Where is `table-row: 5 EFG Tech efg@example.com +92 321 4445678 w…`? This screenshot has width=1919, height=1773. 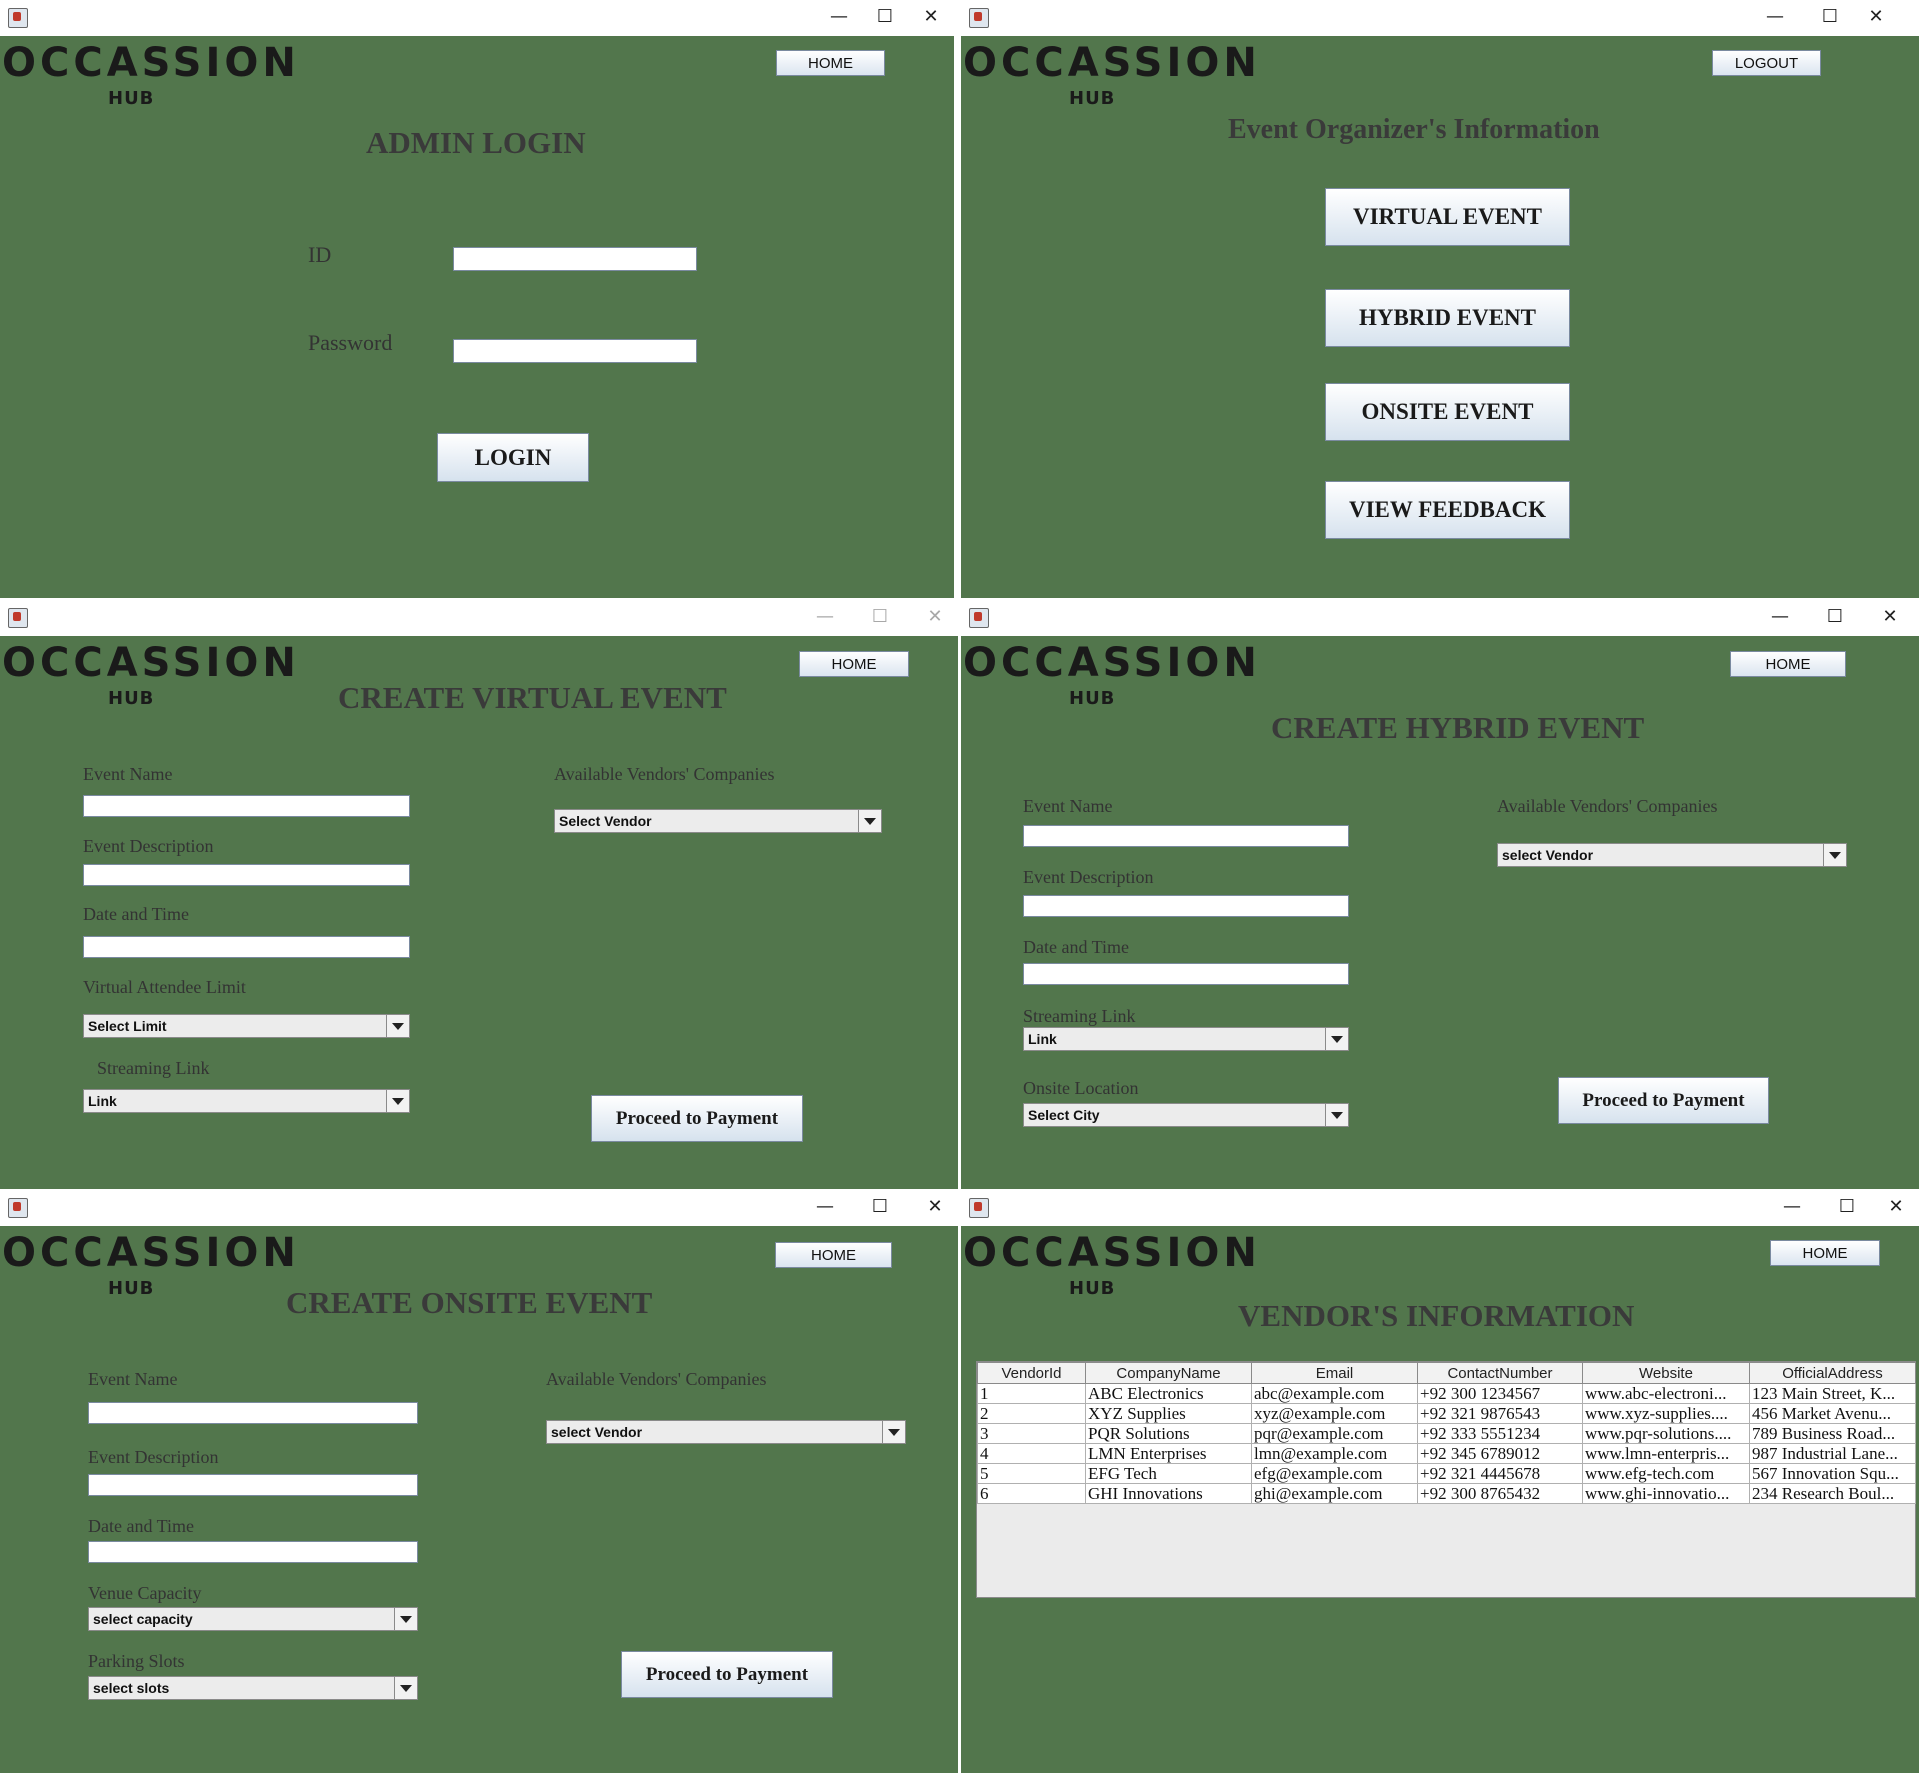 table-row: 5 EFG Tech efg@example.com +92 321 4445678 w… is located at coordinates (1446, 1473).